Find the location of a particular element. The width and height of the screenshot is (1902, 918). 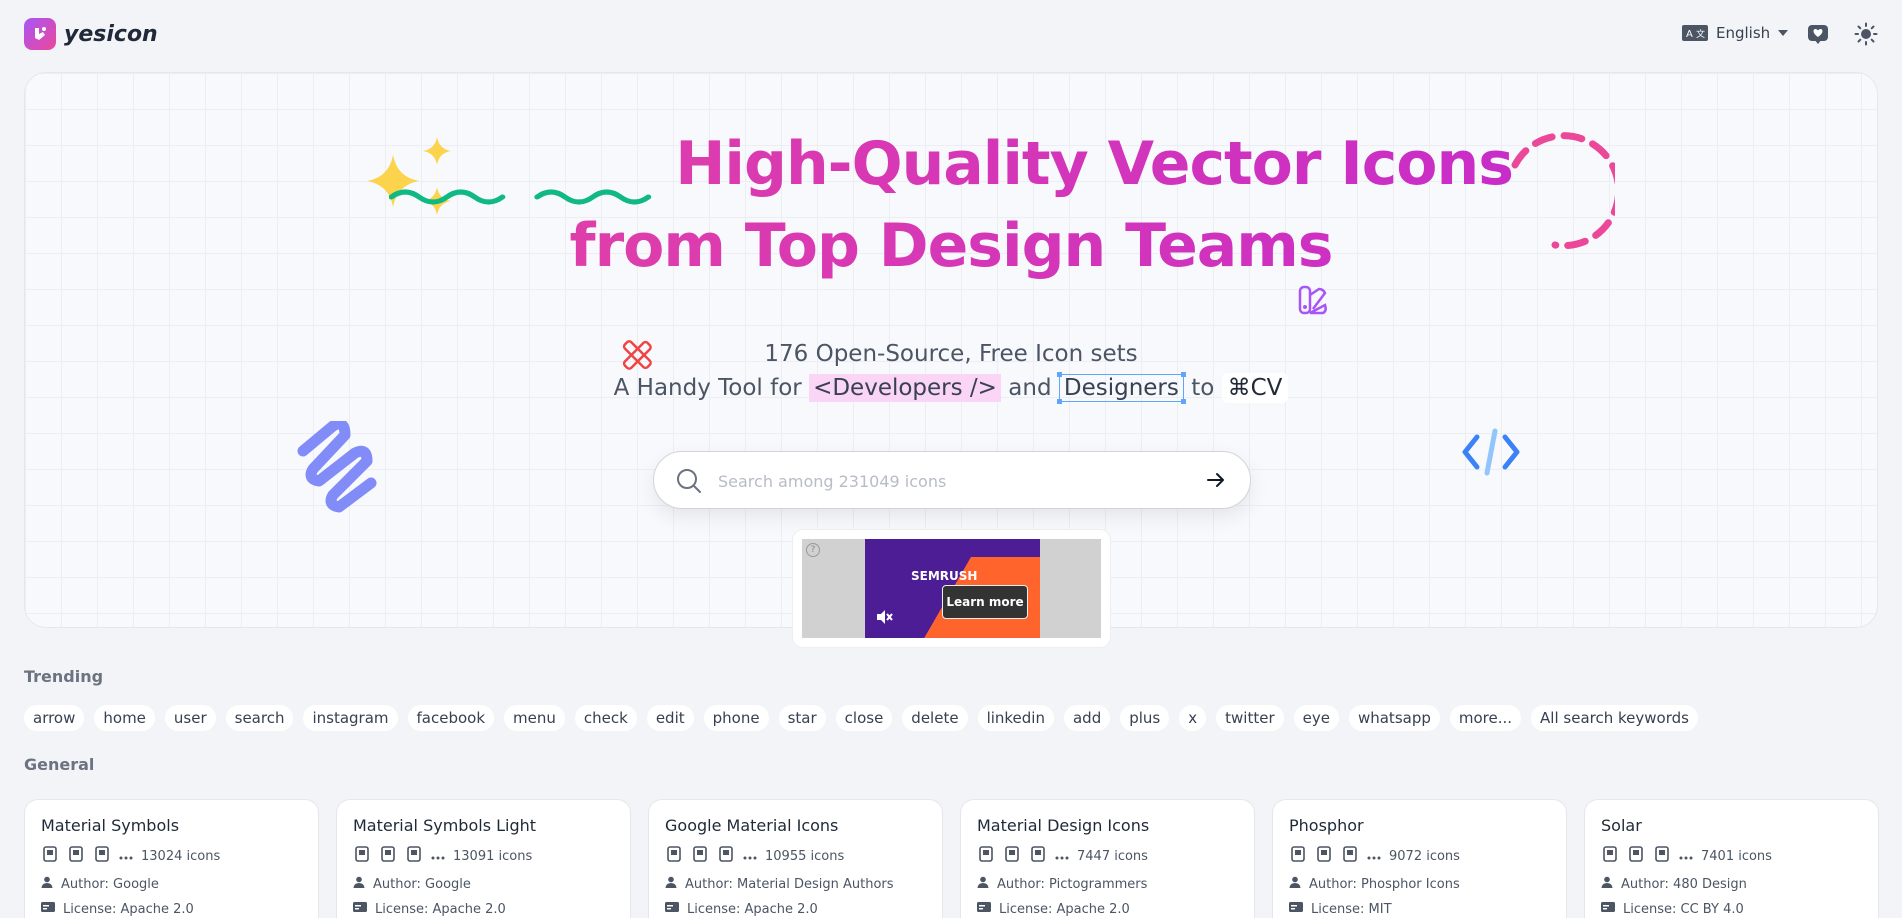

tag-designers: Designers is located at coordinates (1121, 388).